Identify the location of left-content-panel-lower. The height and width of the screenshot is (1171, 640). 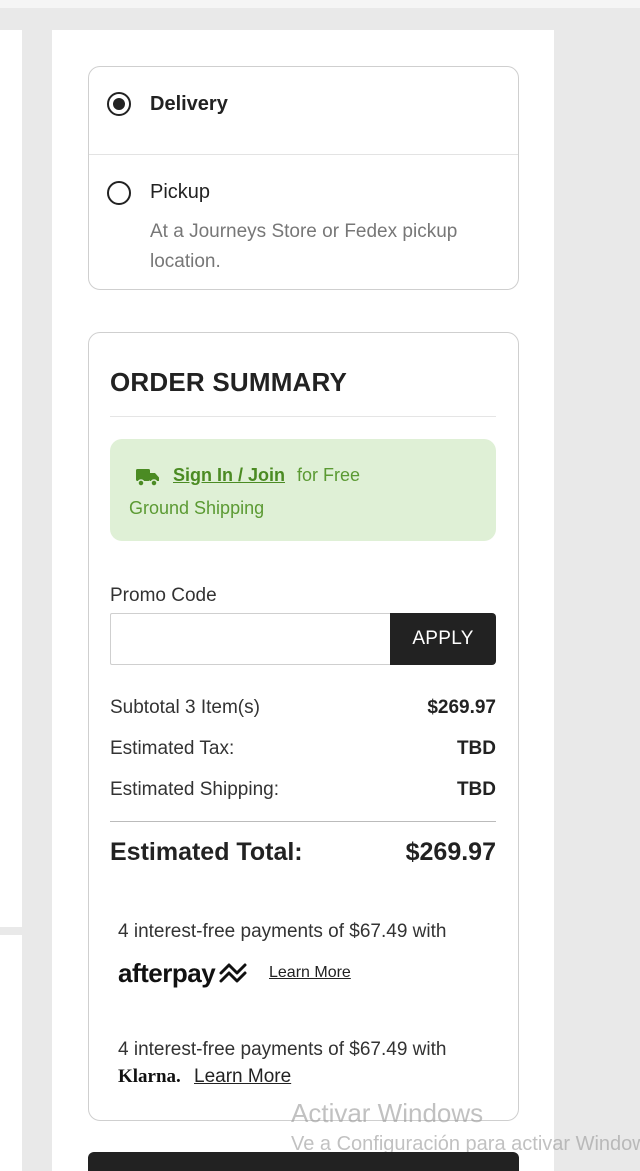
(11, 1053).